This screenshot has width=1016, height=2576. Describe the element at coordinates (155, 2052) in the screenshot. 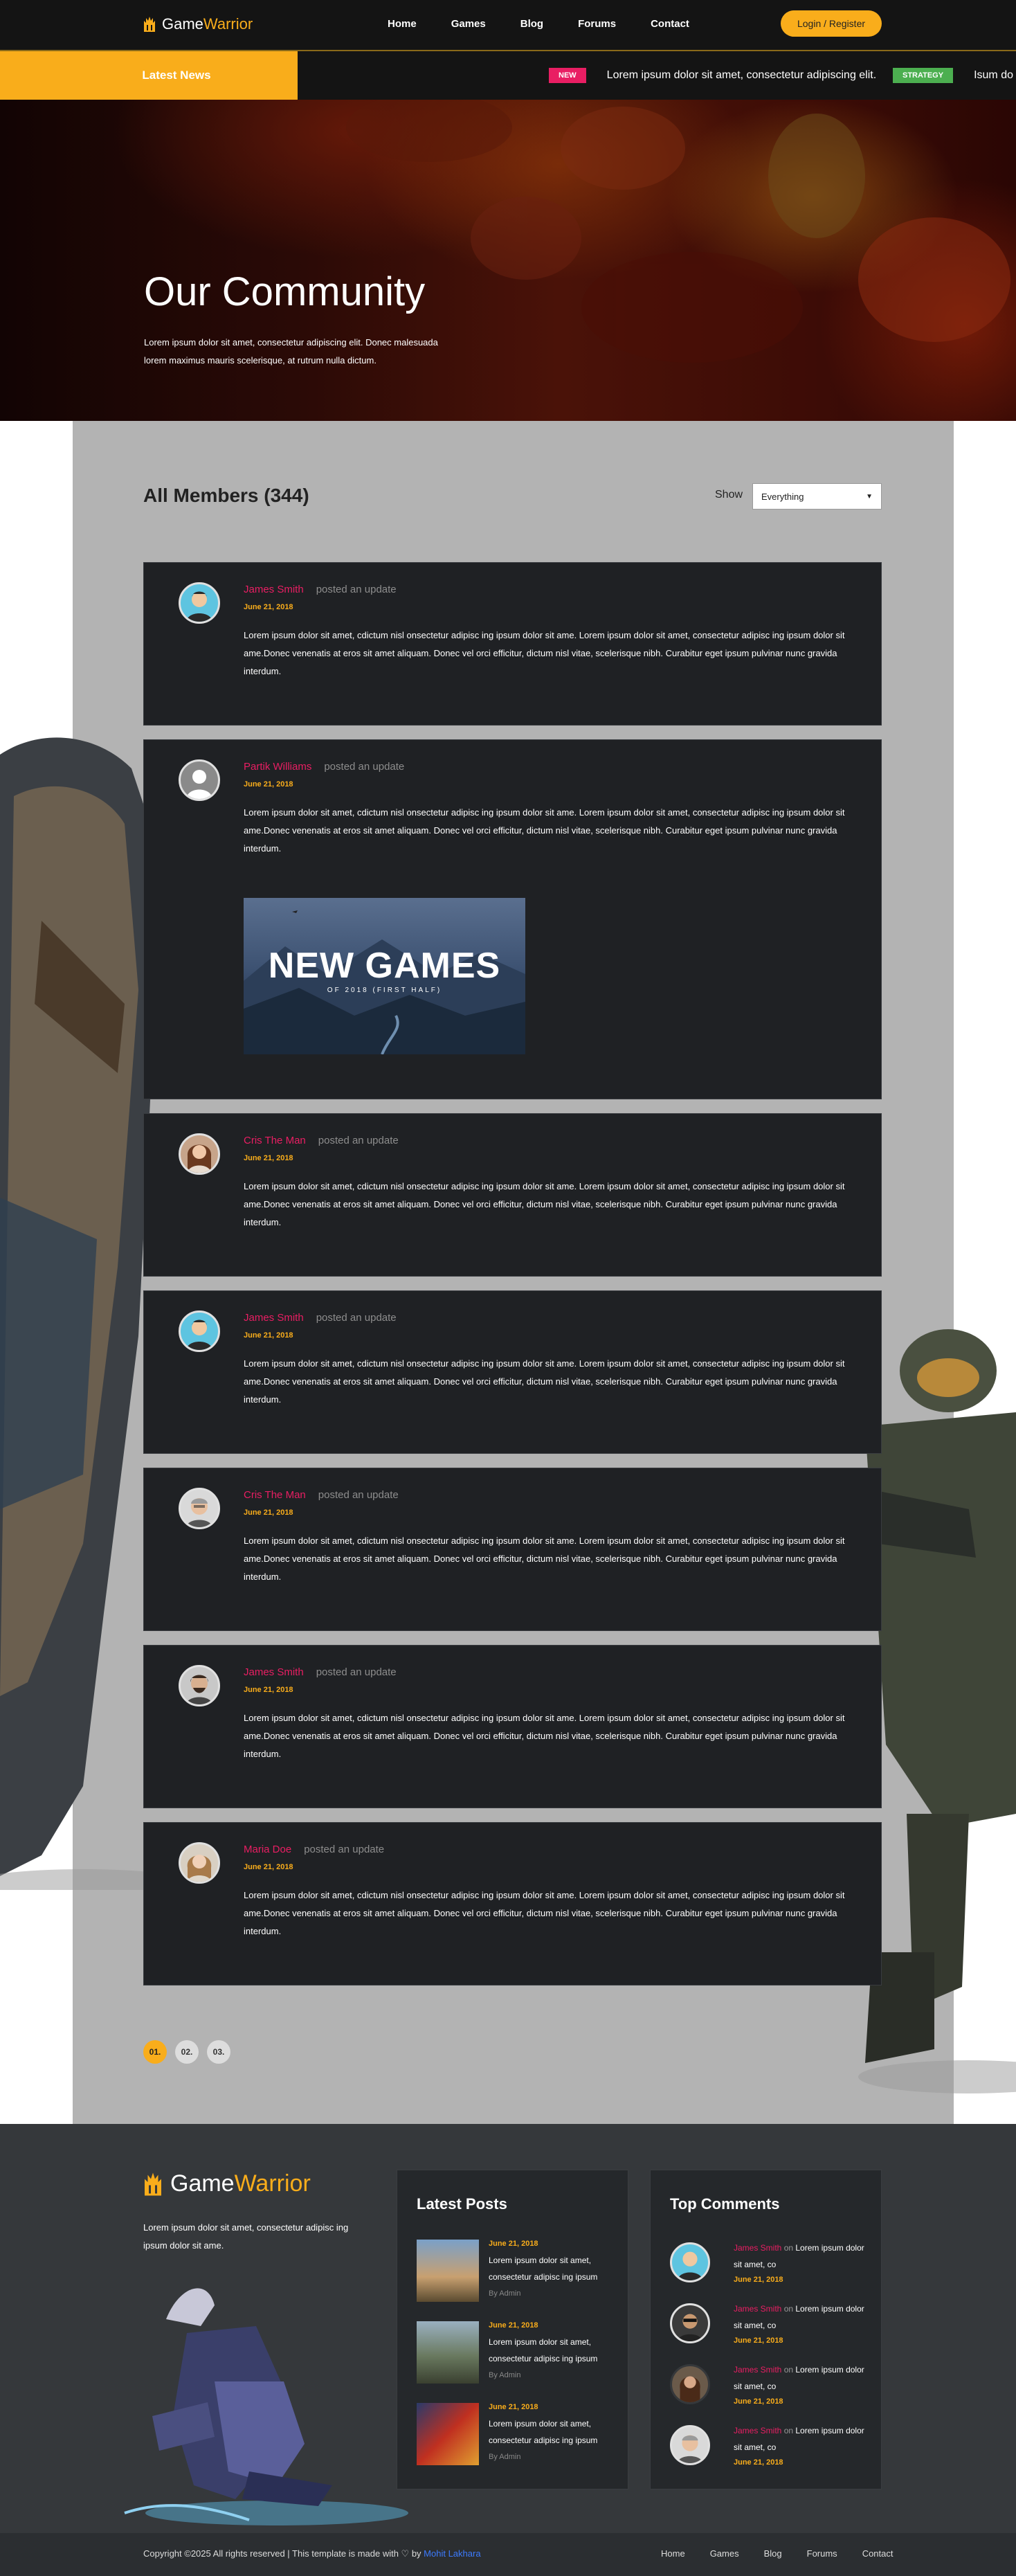

I see `page-button: 01.` at that location.